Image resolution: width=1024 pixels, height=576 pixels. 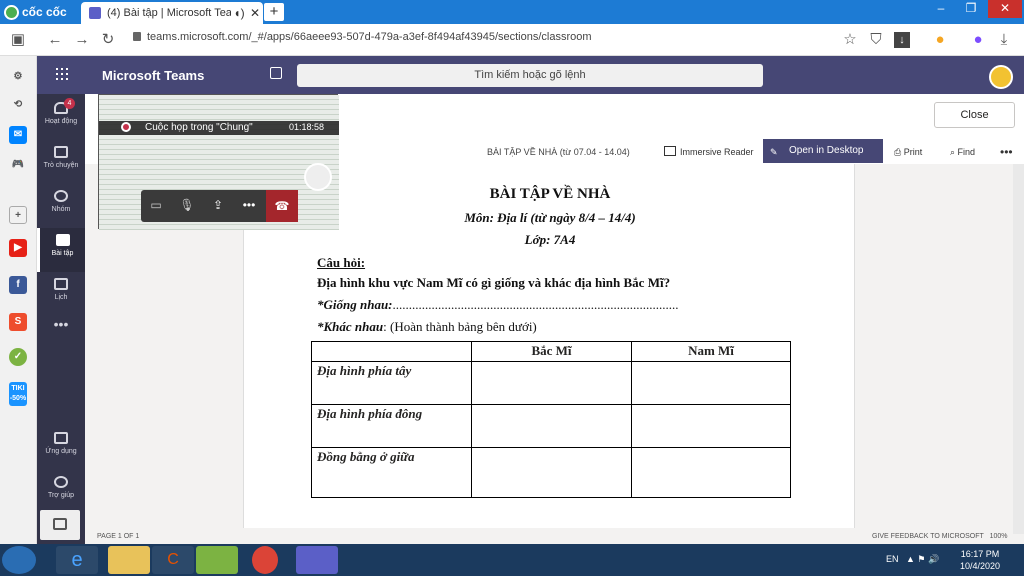 I want to click on calendar-icon, so click(x=61, y=284).